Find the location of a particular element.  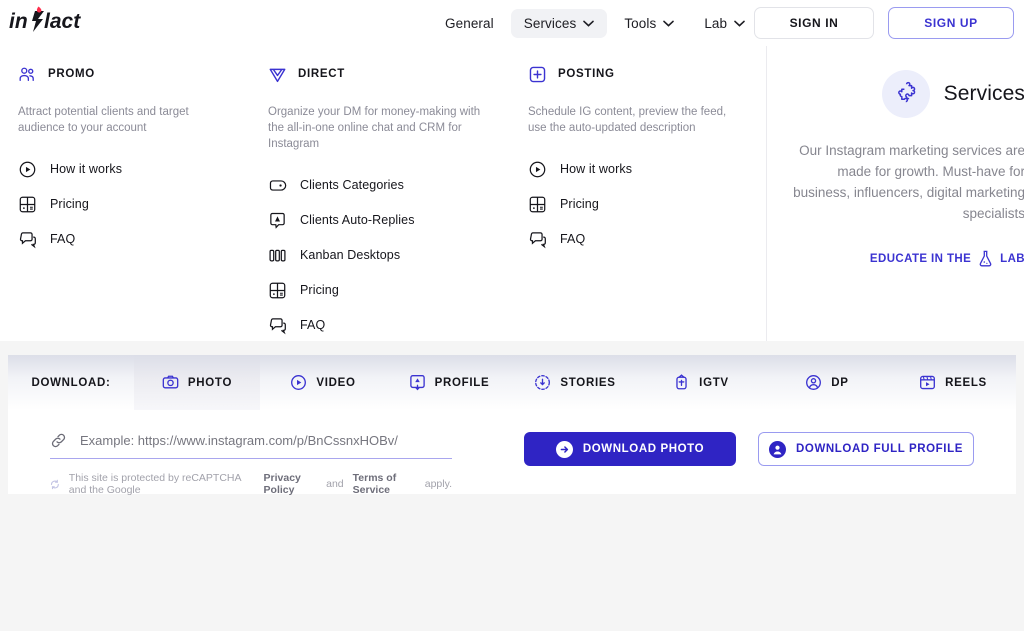

main-nav: General Services Tools Lab is located at coordinates (595, 23).